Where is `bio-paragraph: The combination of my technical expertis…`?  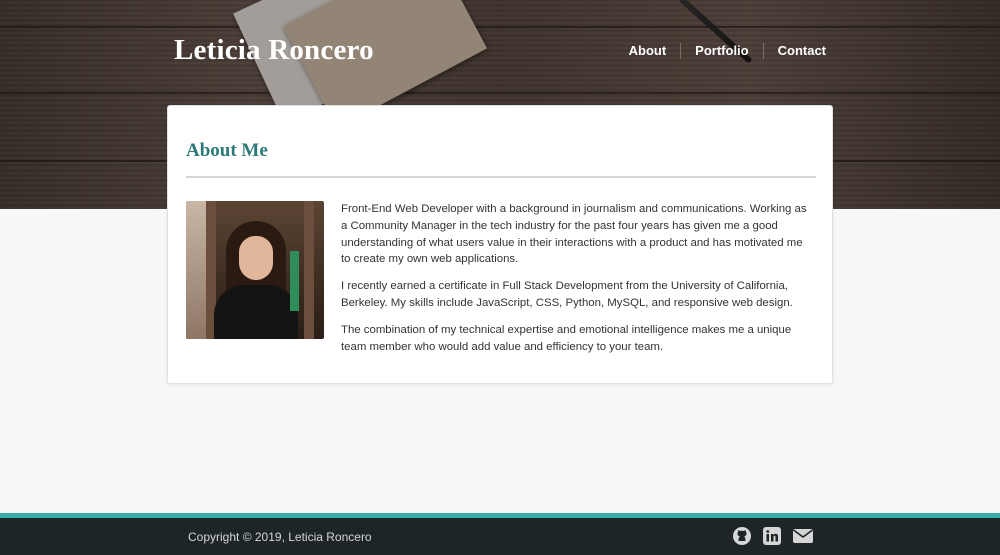 bio-paragraph: The combination of my technical expertis… is located at coordinates (566, 338).